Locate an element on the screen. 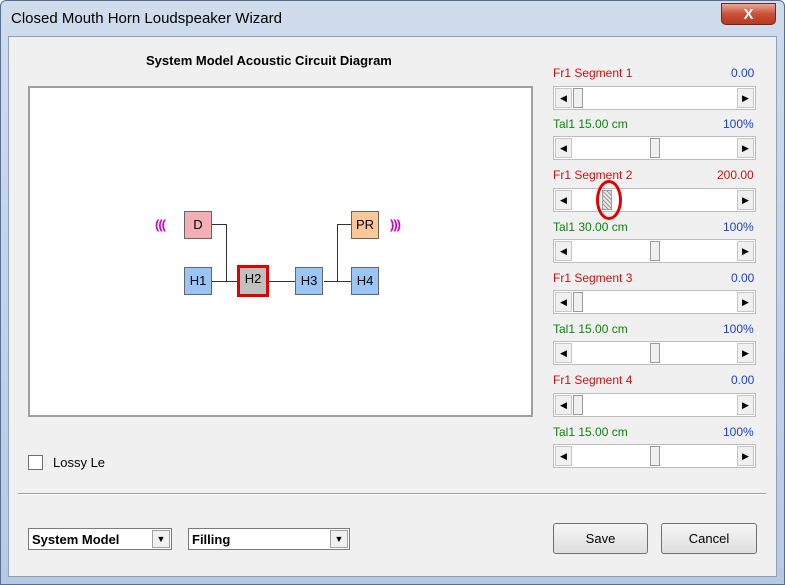 The height and width of the screenshot is (585, 785). tal-label-segment-2: Tal1 30.00 cm is located at coordinates (590, 227).